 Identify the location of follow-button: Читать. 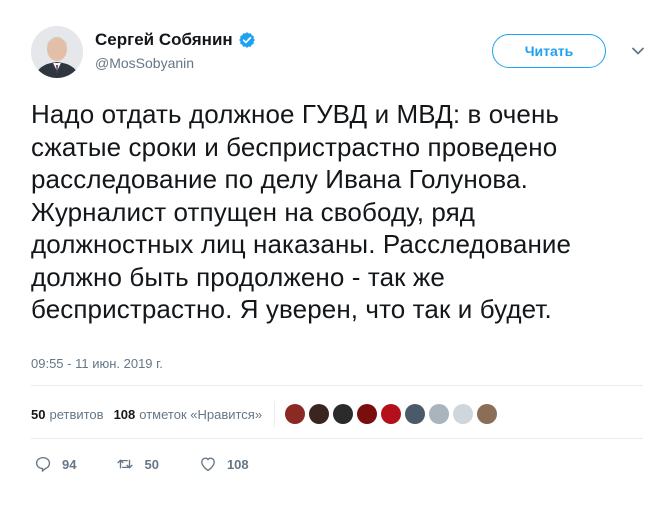
(549, 51).